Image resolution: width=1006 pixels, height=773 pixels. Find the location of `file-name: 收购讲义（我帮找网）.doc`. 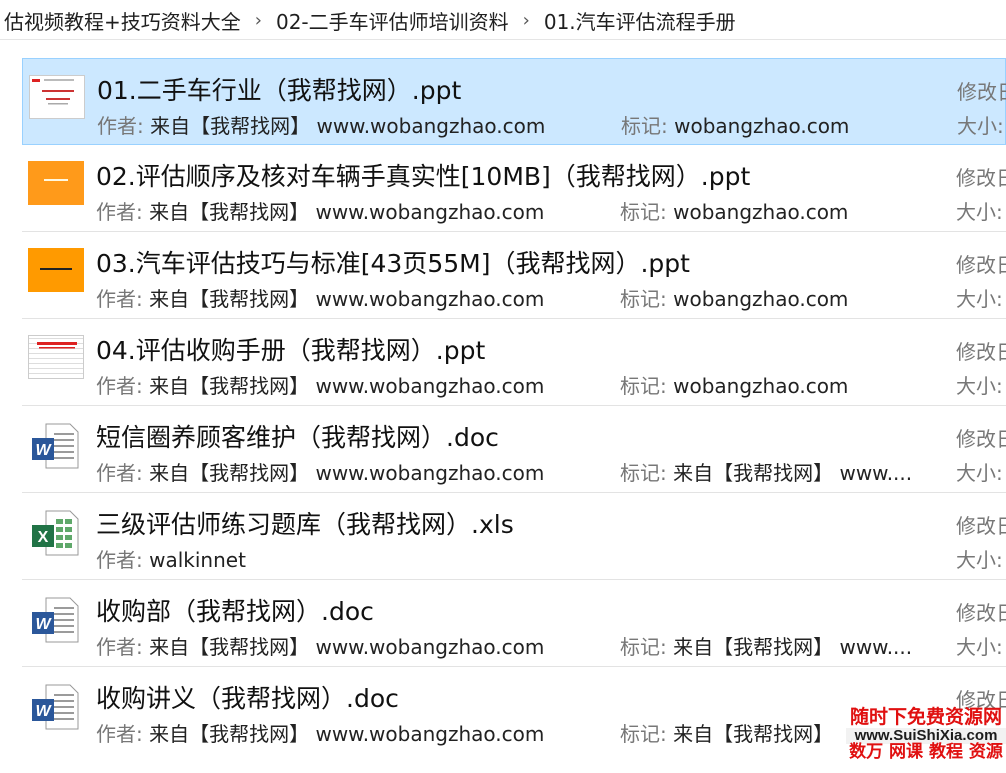

file-name: 收购讲义（我帮找网）.doc is located at coordinates (247, 698).